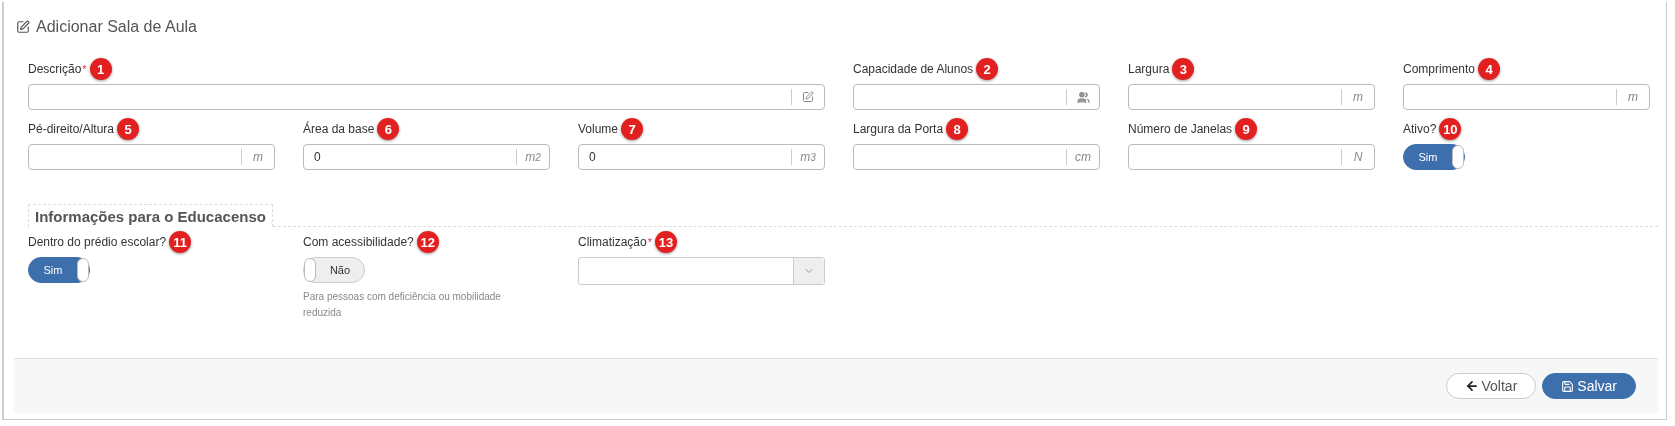 Image resolution: width=1675 pixels, height=426 pixels. What do you see at coordinates (128, 129) in the screenshot?
I see `number-badge: 5` at bounding box center [128, 129].